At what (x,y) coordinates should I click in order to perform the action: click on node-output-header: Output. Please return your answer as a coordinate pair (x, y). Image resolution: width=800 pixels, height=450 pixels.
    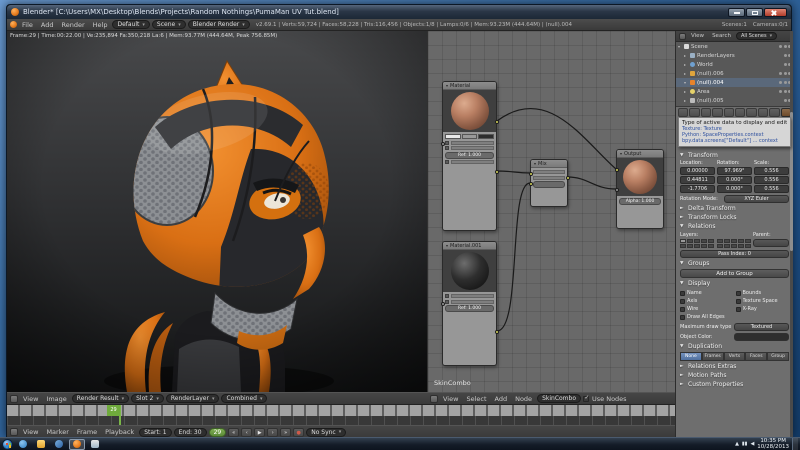
    Looking at the image, I should click on (640, 154).